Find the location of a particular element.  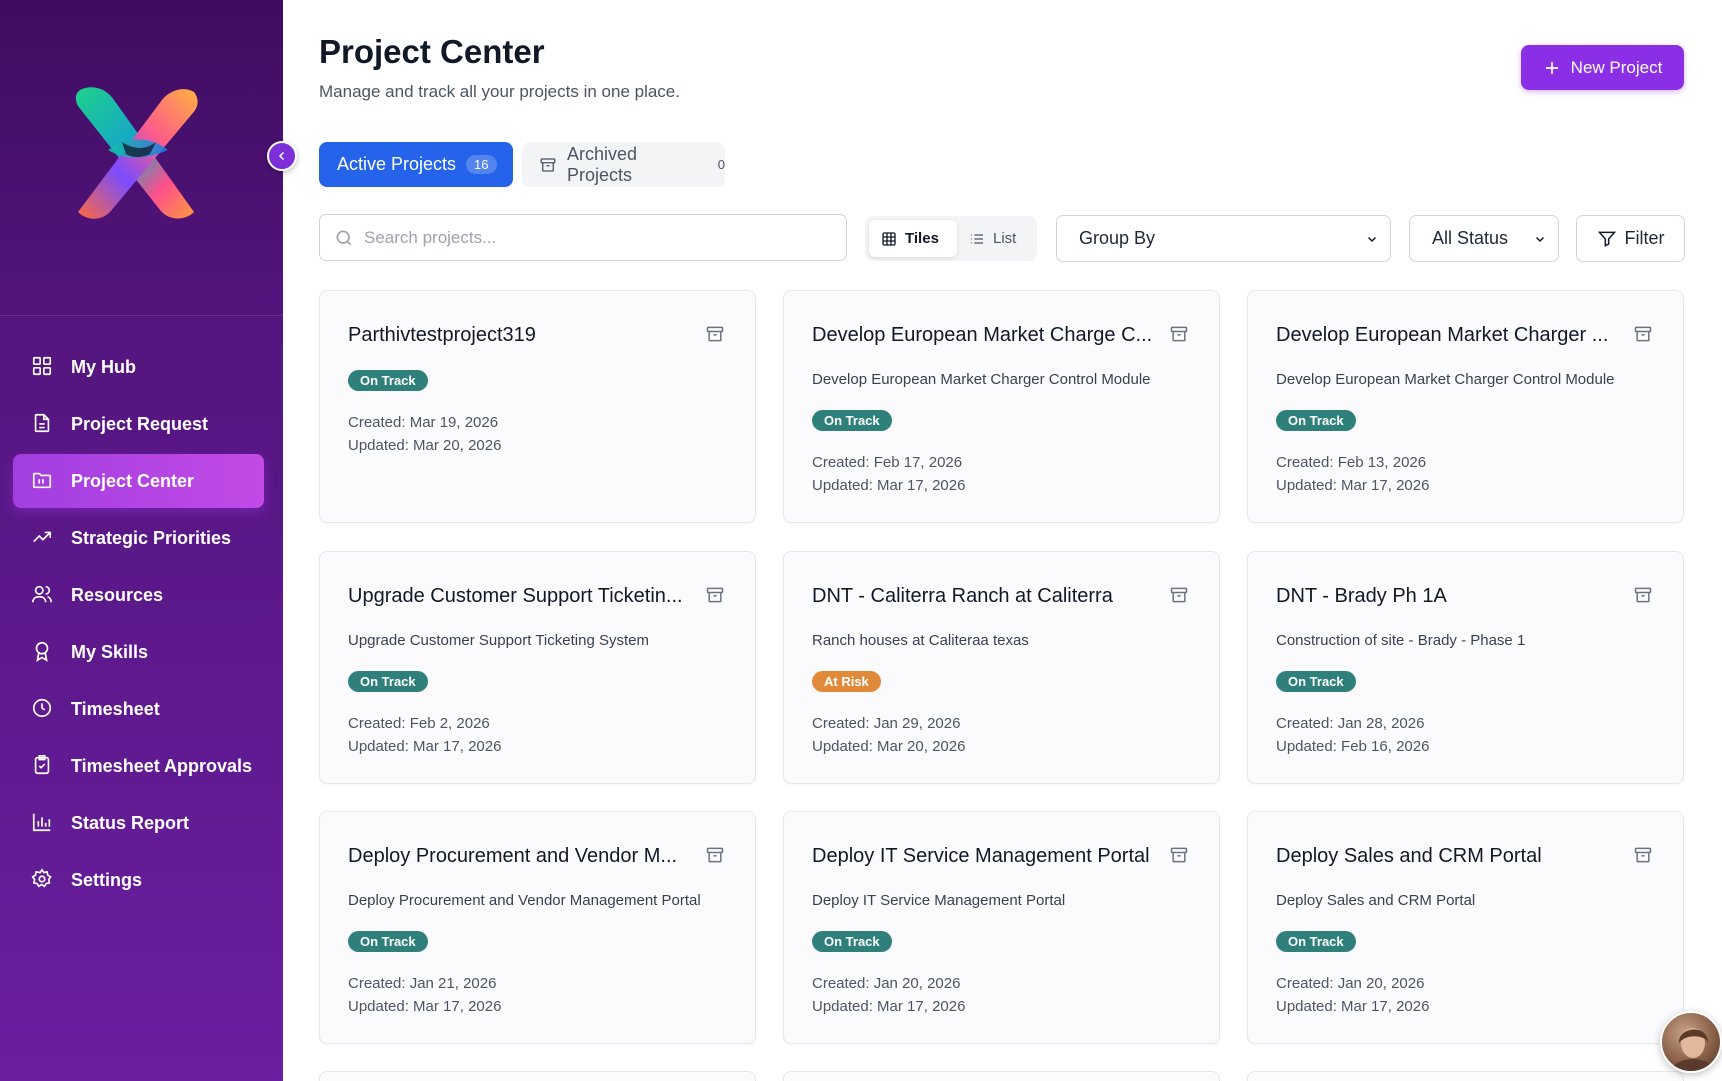

sidebar-item-timesheet: Timesheet is located at coordinates (138, 709).